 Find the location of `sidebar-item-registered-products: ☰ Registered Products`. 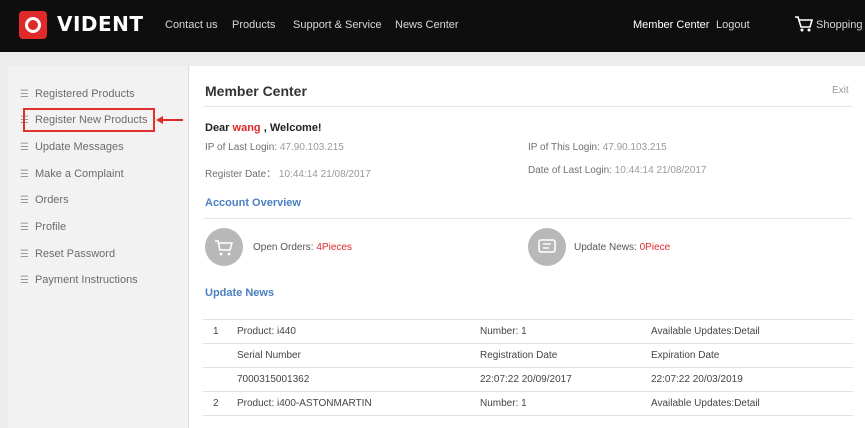

sidebar-item-registered-products: ☰ Registered Products is located at coordinates (77, 94).